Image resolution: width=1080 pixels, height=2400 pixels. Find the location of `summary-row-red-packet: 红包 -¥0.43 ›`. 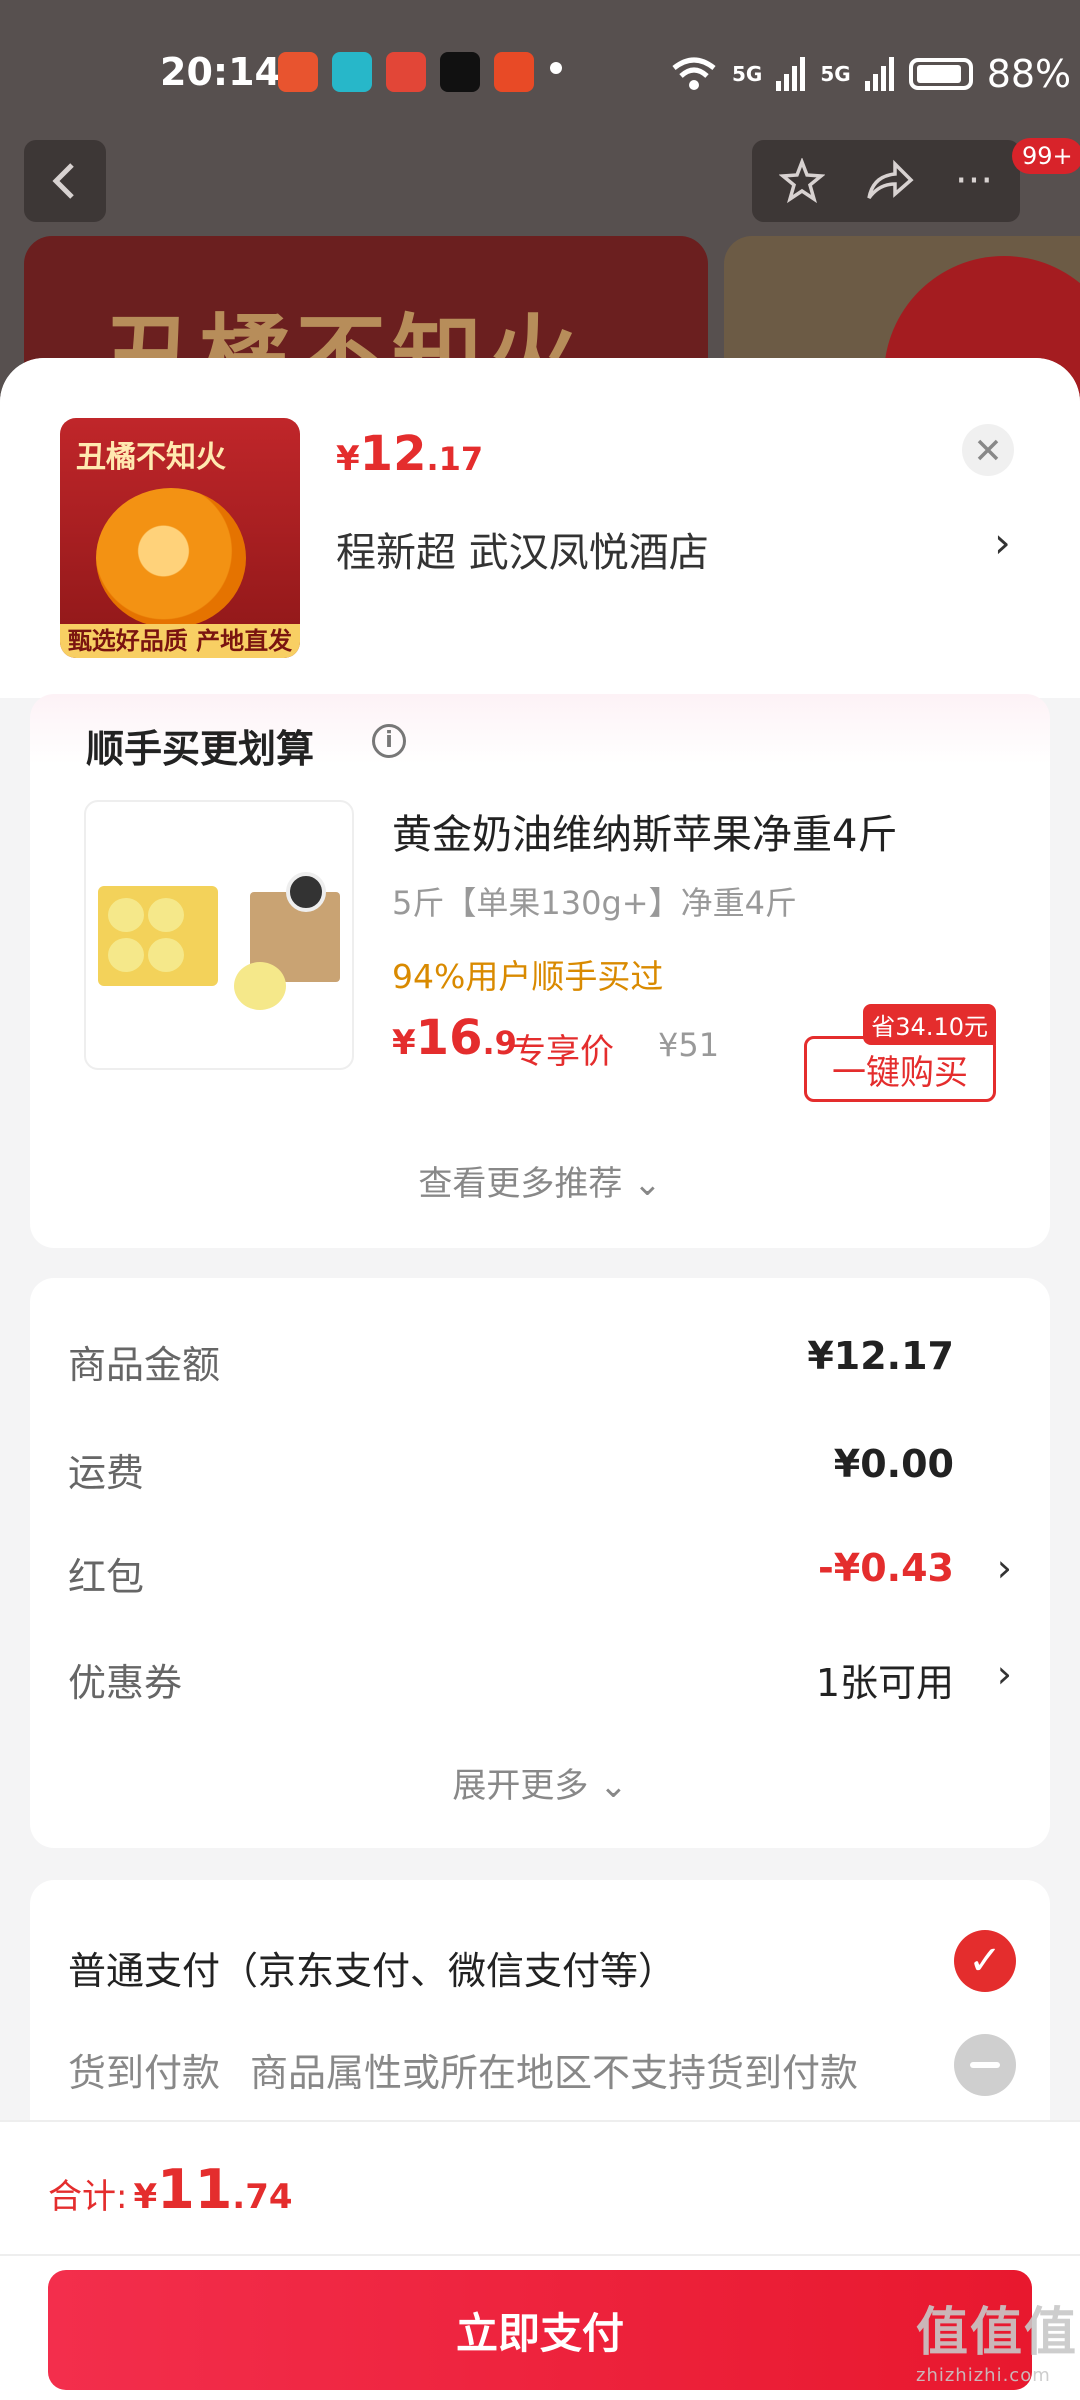

summary-row-red-packet: 红包 -¥0.43 › is located at coordinates (540, 1573).